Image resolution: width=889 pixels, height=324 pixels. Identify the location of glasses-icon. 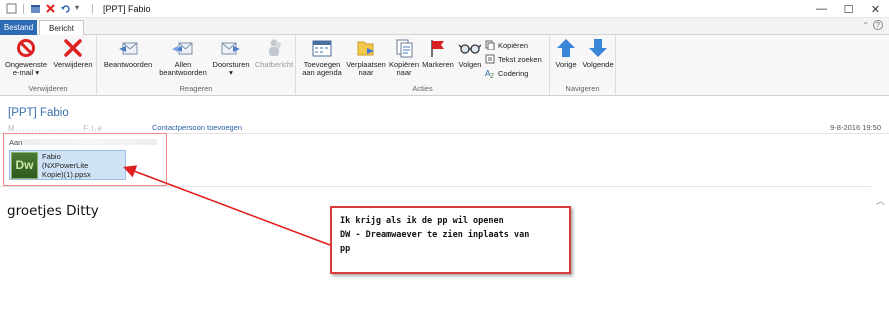
(470, 48).